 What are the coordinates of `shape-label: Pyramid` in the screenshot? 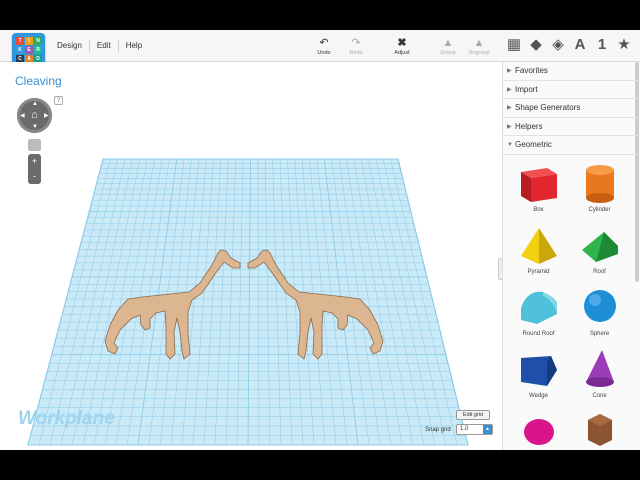 It's located at (538, 271).